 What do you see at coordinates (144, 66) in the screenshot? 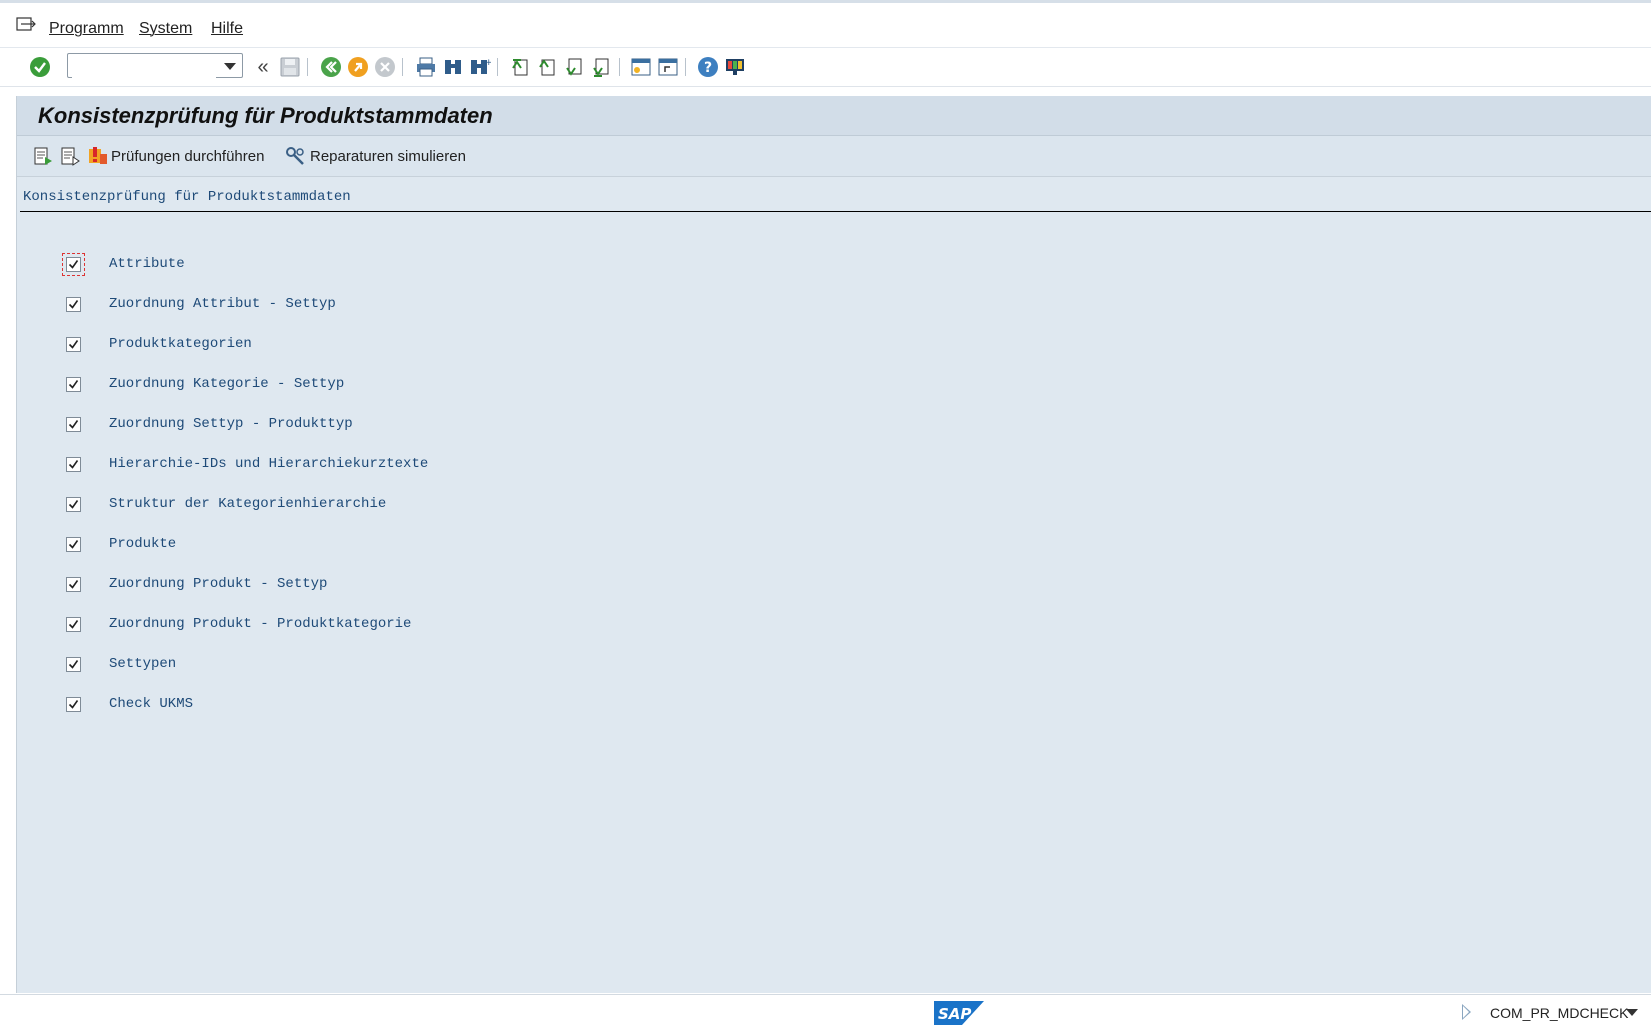
I see `command-input` at bounding box center [144, 66].